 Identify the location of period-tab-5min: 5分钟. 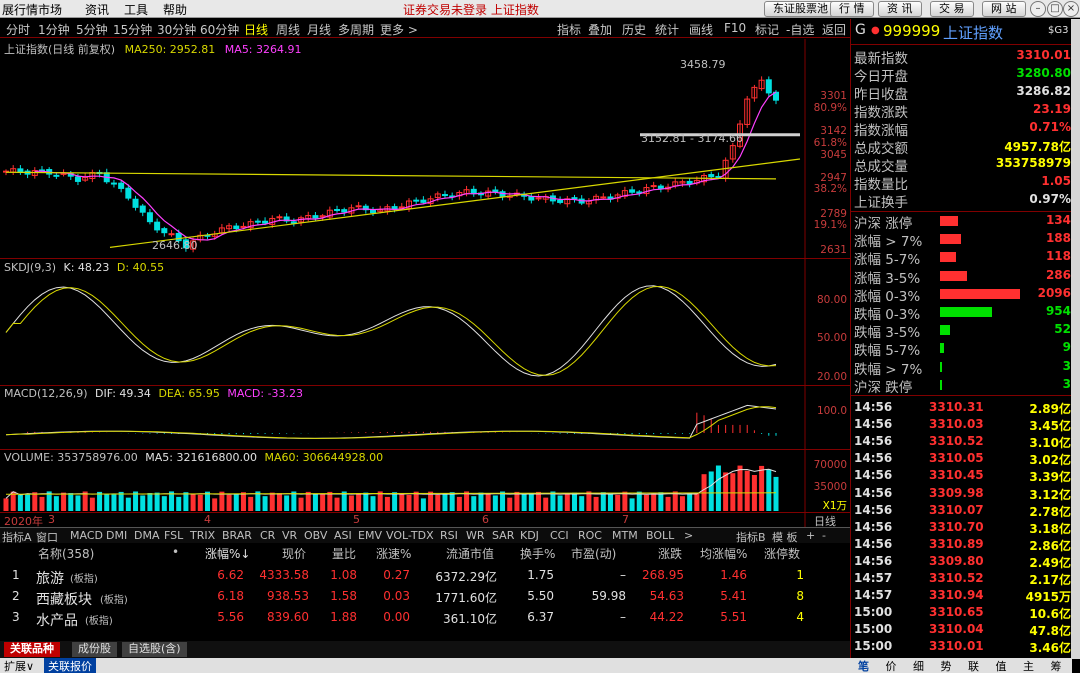
(92, 29).